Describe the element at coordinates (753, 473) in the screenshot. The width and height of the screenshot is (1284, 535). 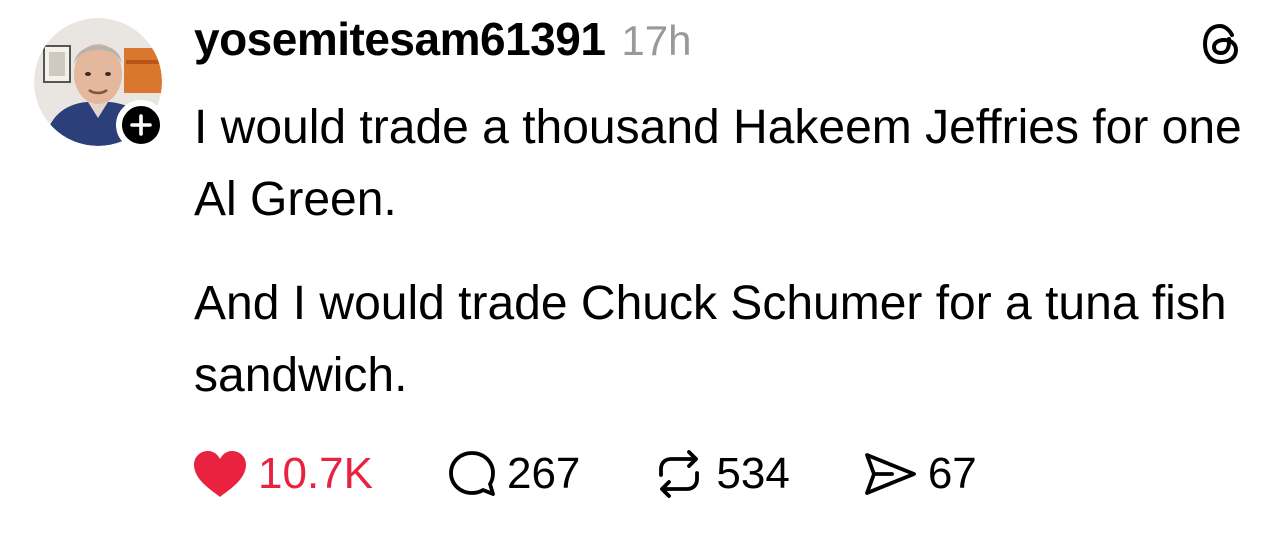
I see `repost-count: 534` at that location.